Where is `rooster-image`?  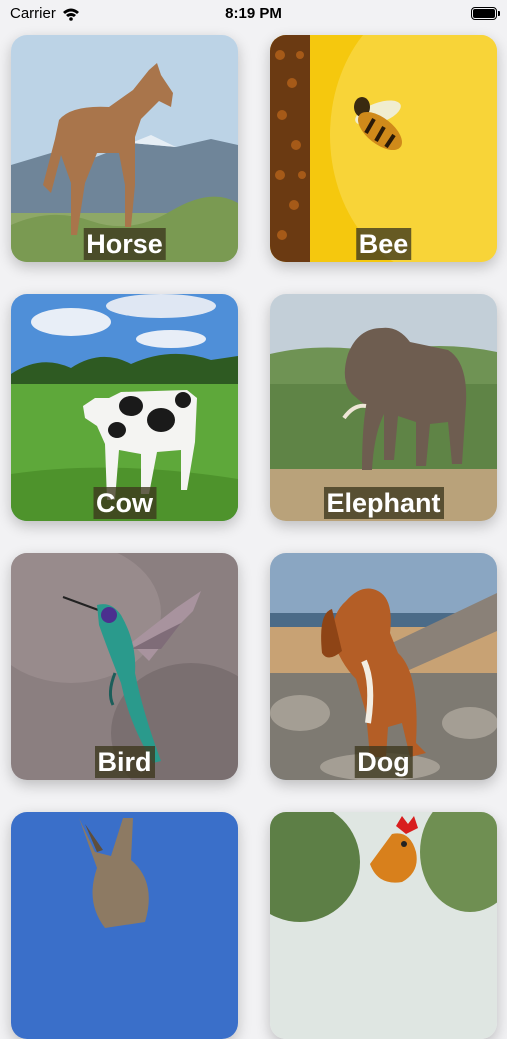
rooster-image is located at coordinates (383, 925).